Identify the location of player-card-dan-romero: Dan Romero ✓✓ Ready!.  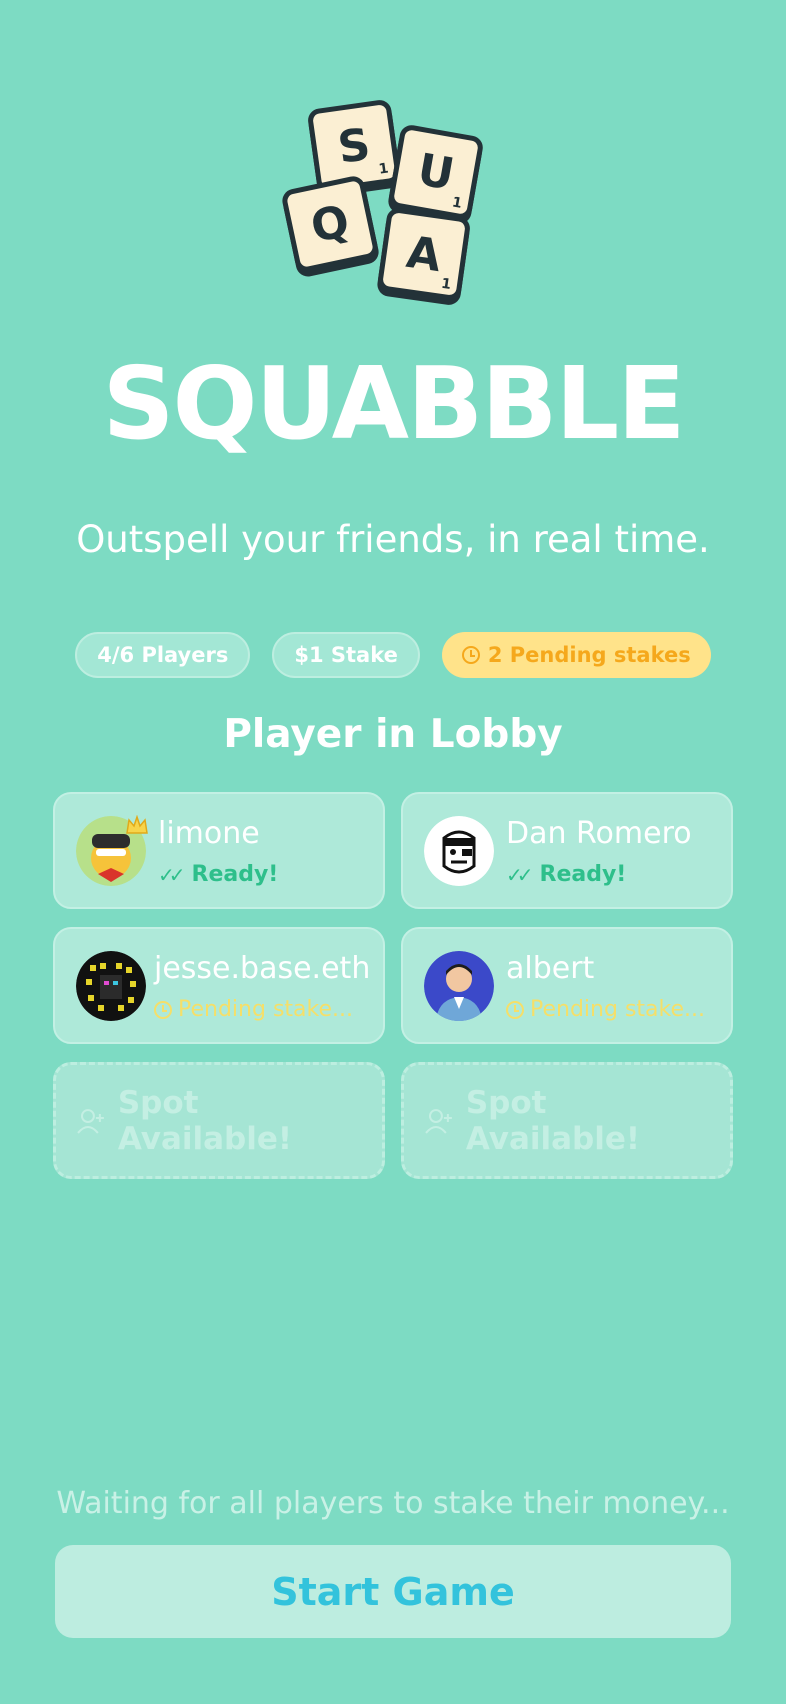
(567, 850).